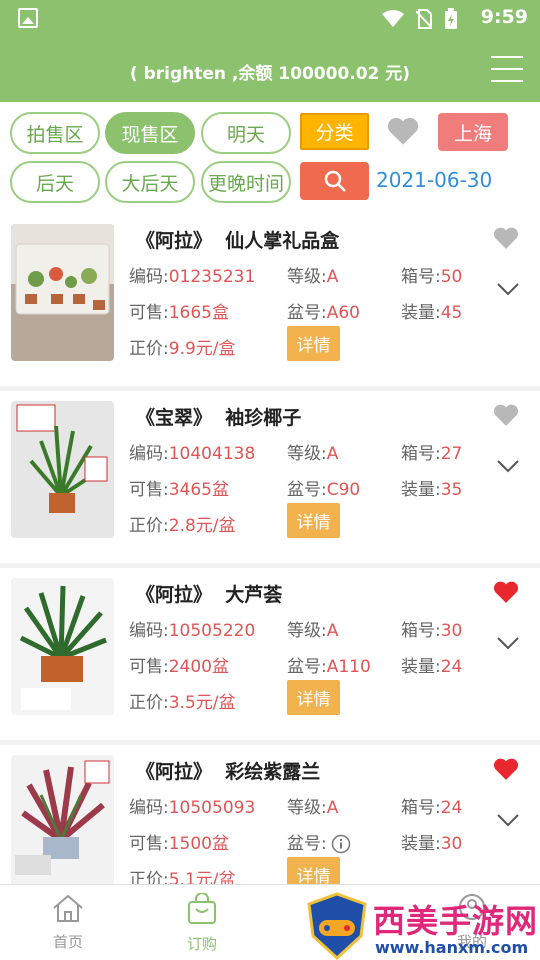 The width and height of the screenshot is (540, 960). What do you see at coordinates (246, 182) in the screenshot?
I see `tab-later-time: 更晚时间` at bounding box center [246, 182].